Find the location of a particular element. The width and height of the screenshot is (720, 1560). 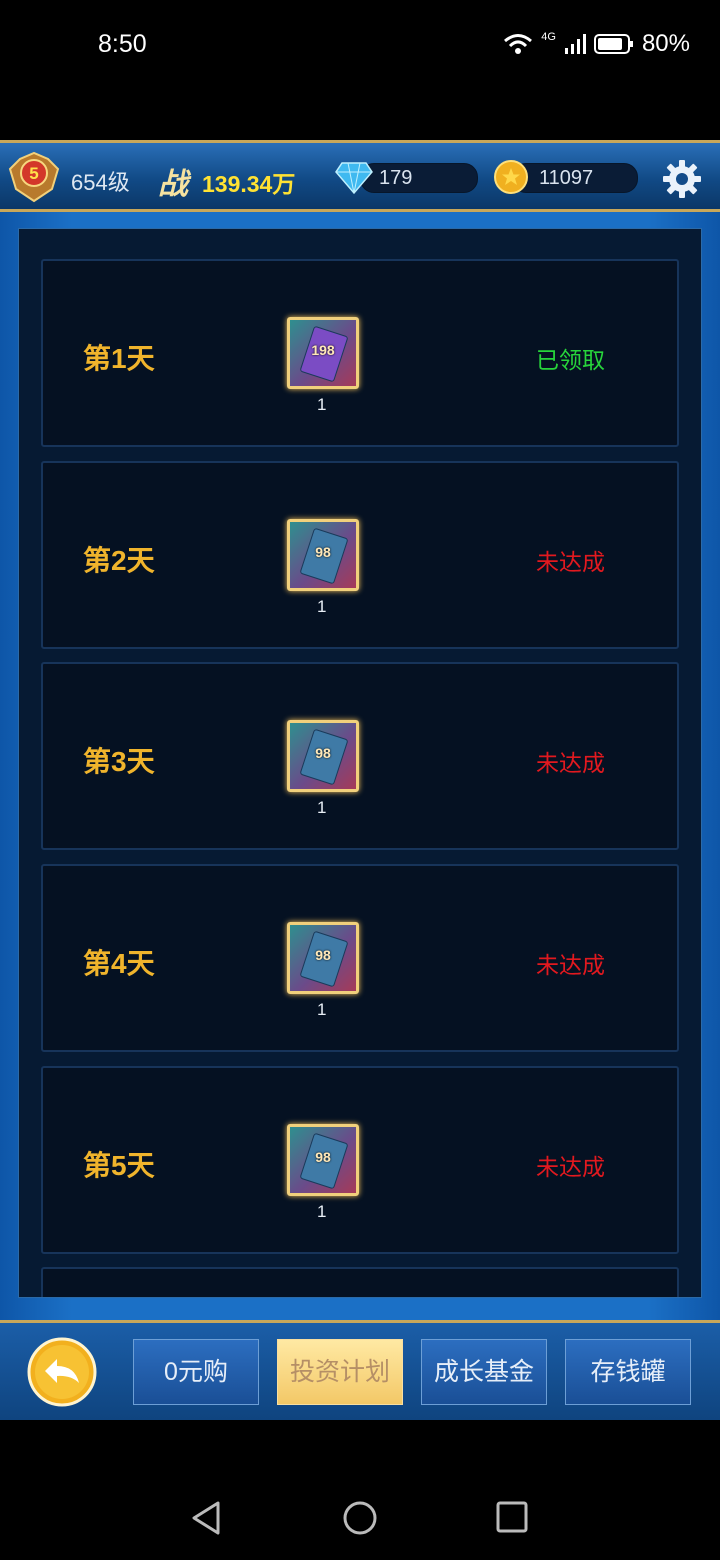

day-label: 第5天 is located at coordinates (119, 1165).